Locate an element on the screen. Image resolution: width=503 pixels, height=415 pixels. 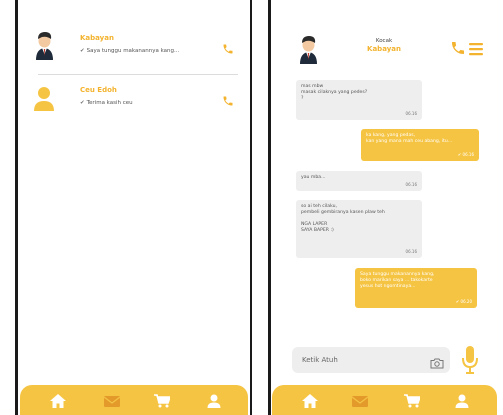
user-silhouette-icon is located at coordinates (44, 98).